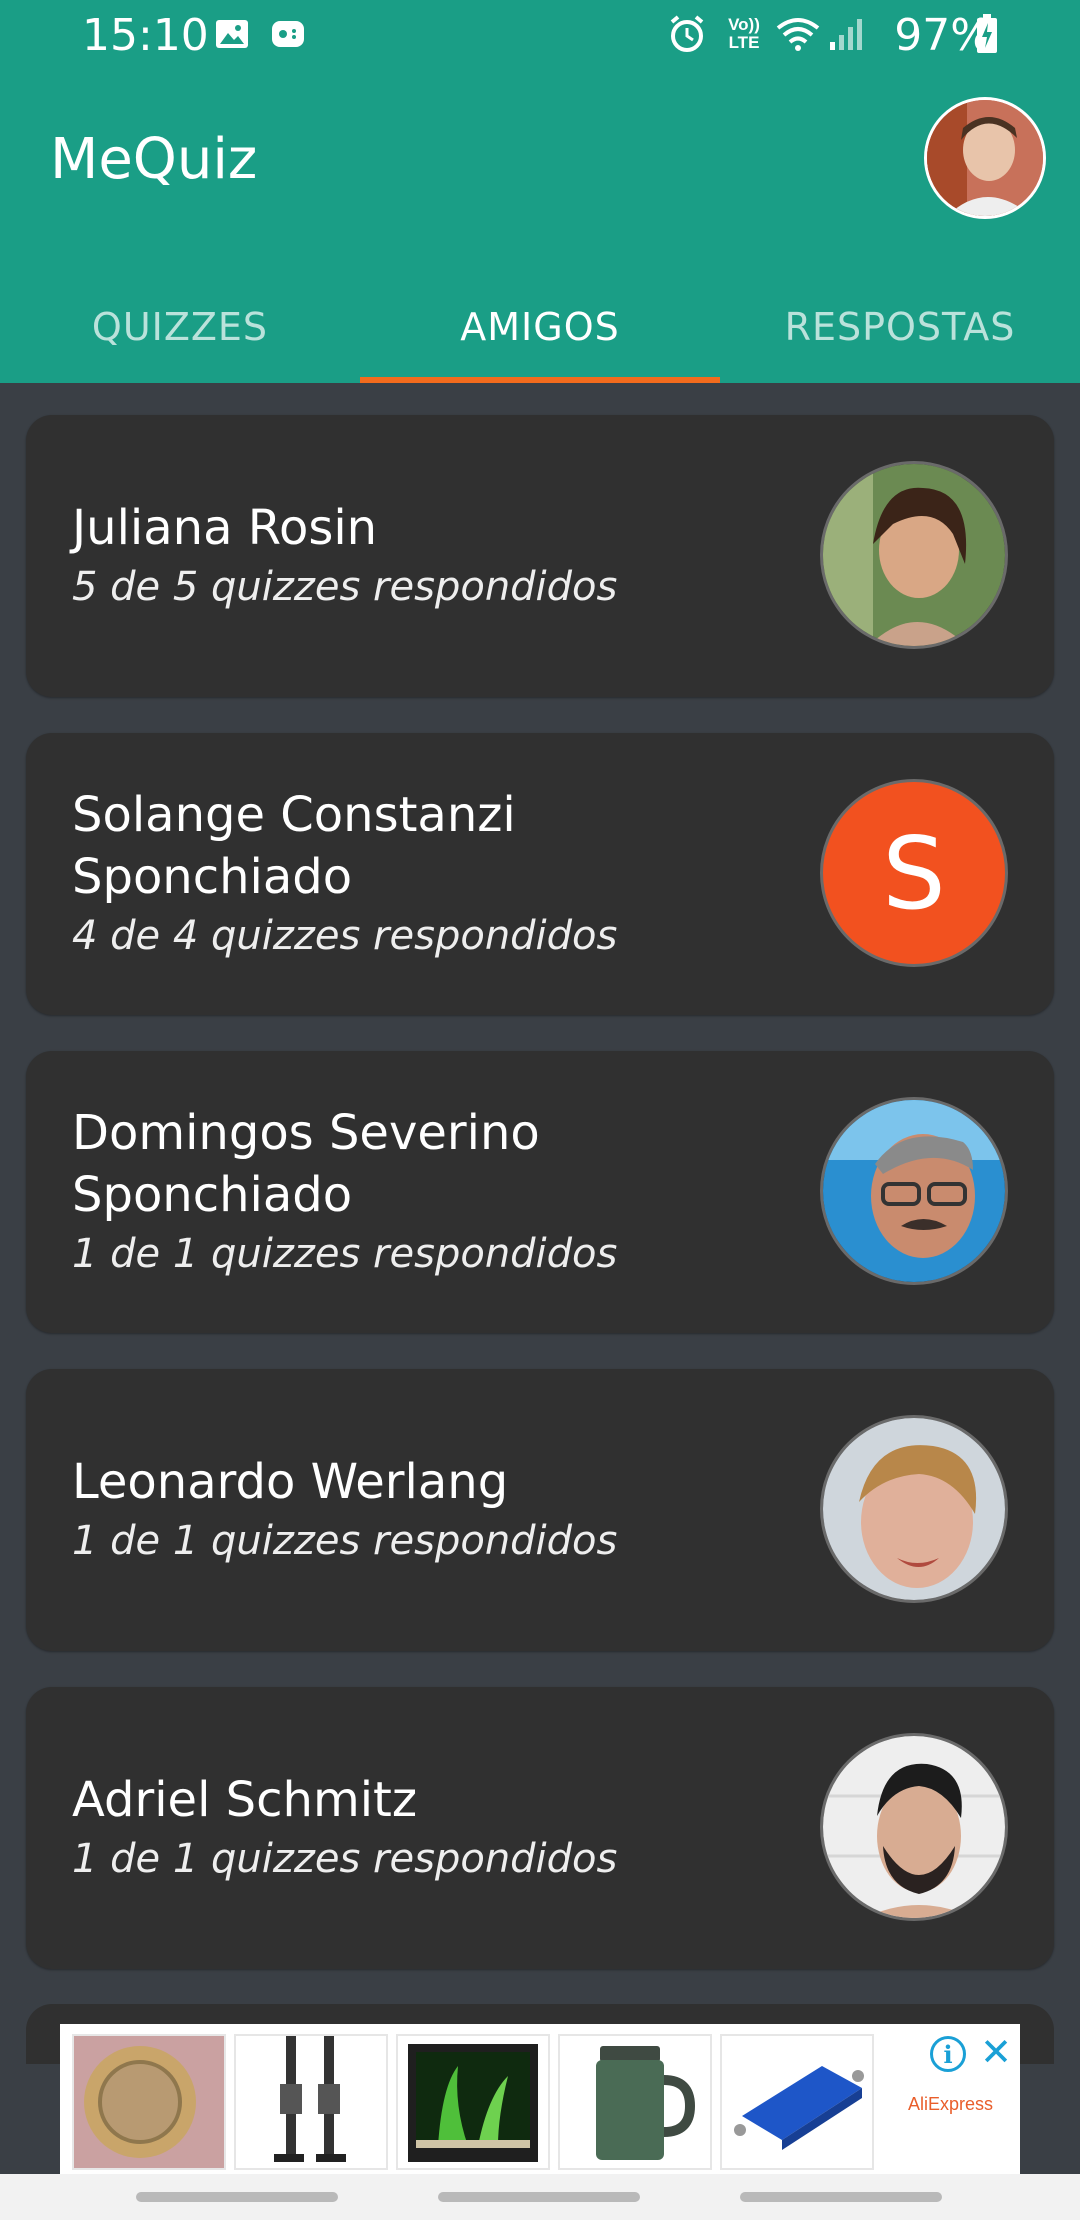 Image resolution: width=1080 pixels, height=2220 pixels. What do you see at coordinates (951, 2104) in the screenshot?
I see `ad-brand-label: AliExpress` at bounding box center [951, 2104].